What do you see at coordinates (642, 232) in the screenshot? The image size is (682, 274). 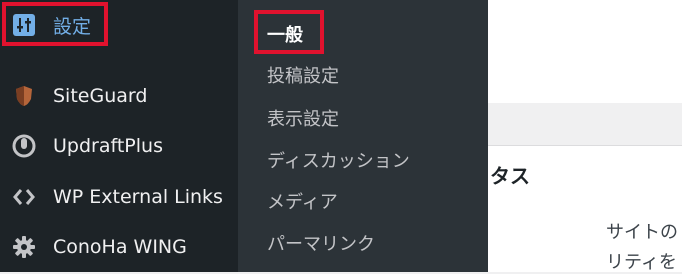 I see `description-line-1: サイトの` at bounding box center [642, 232].